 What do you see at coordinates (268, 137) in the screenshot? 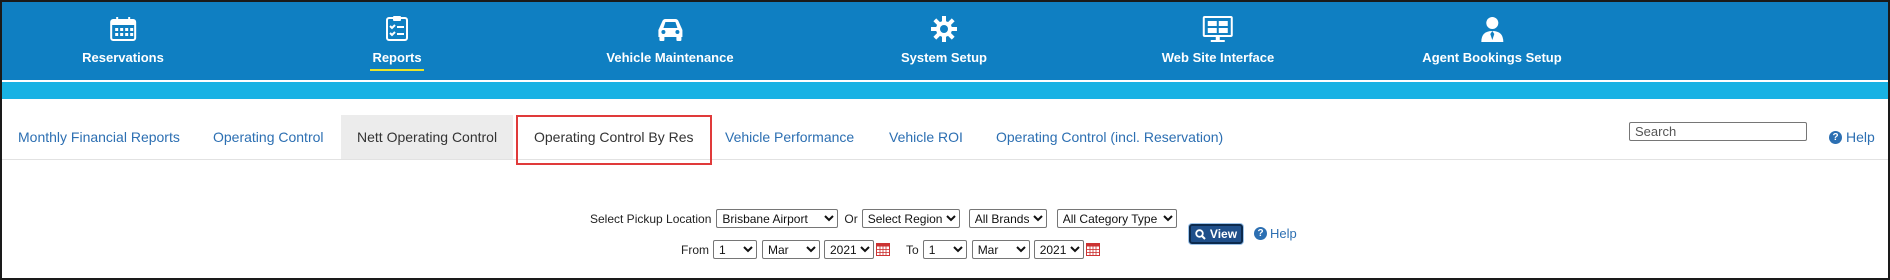
I see `tab-operating-control: Operating Control` at bounding box center [268, 137].